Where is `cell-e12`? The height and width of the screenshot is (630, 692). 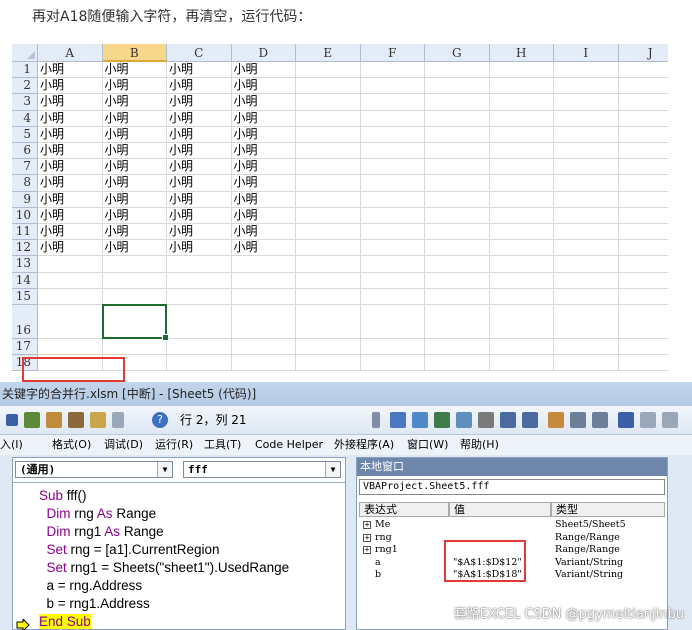 cell-e12 is located at coordinates (328, 248).